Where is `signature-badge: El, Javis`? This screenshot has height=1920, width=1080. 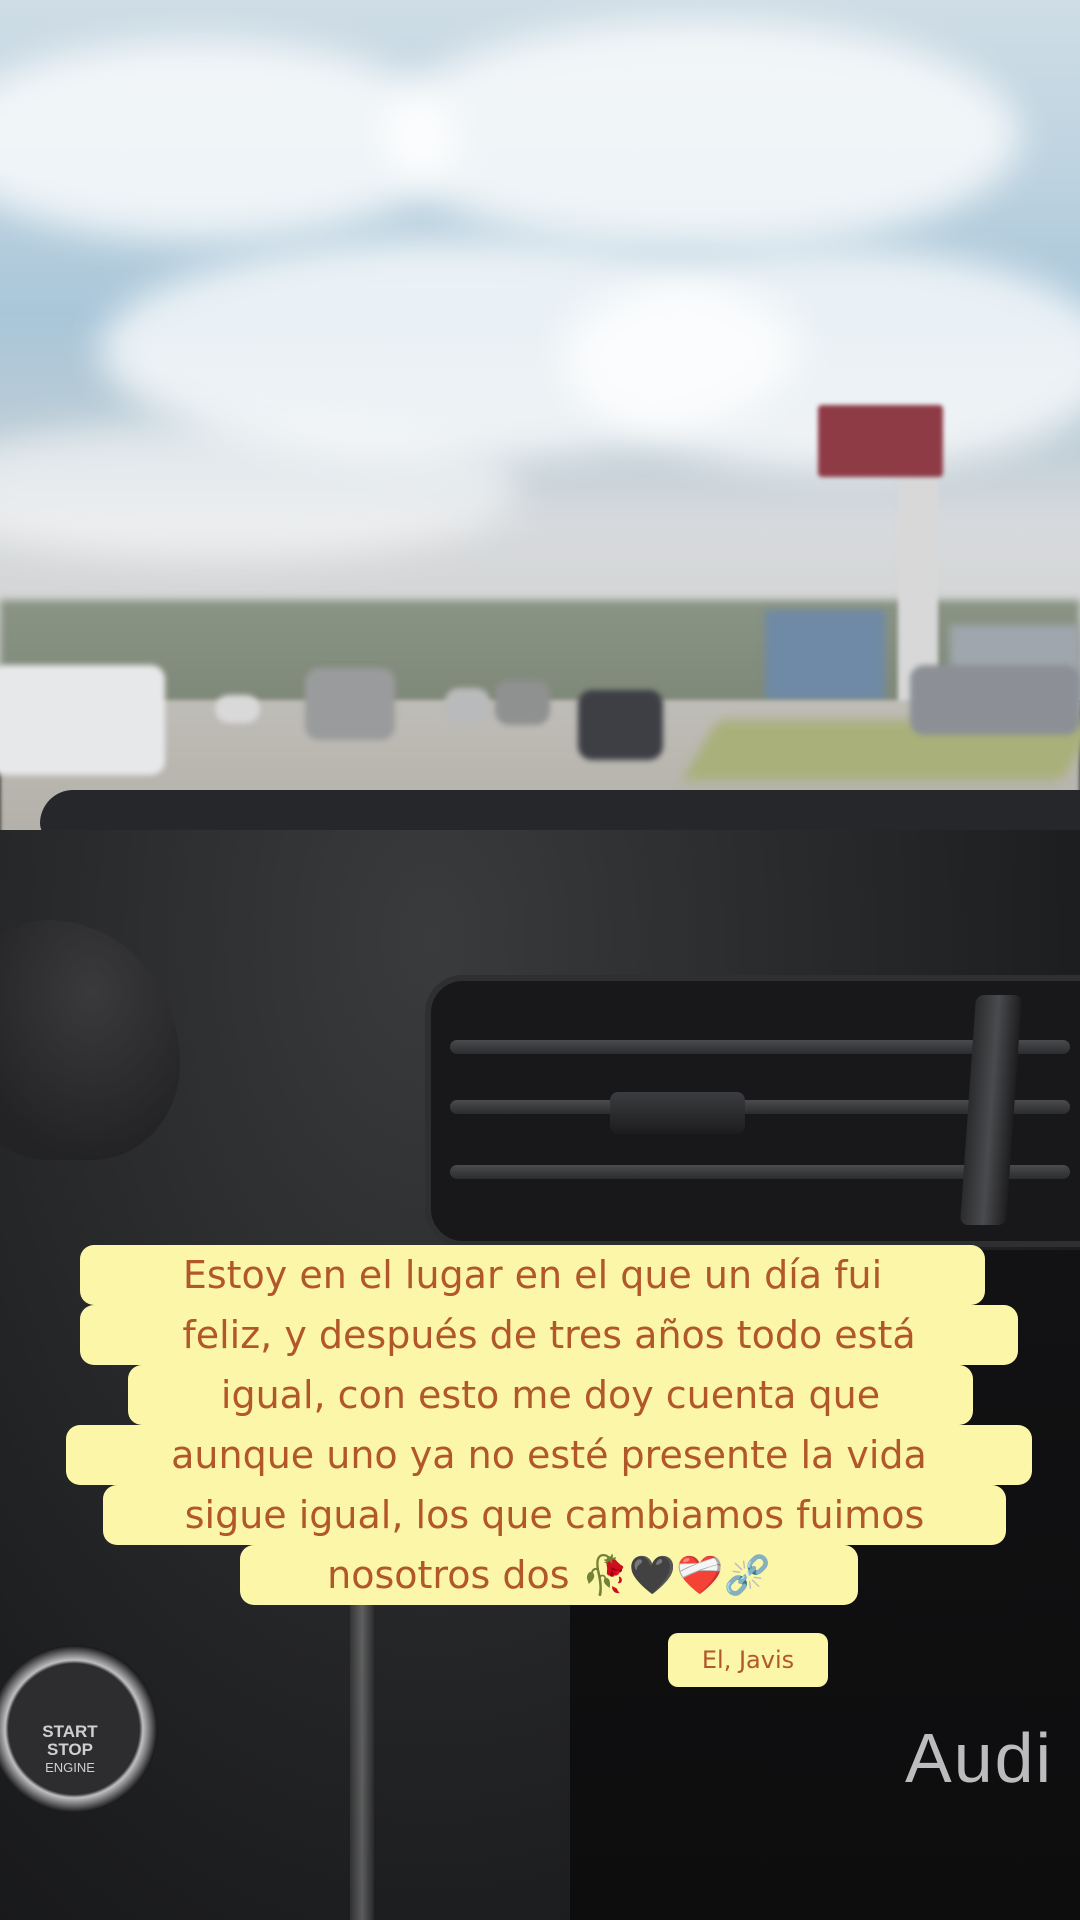 signature-badge: El, Javis is located at coordinates (748, 1660).